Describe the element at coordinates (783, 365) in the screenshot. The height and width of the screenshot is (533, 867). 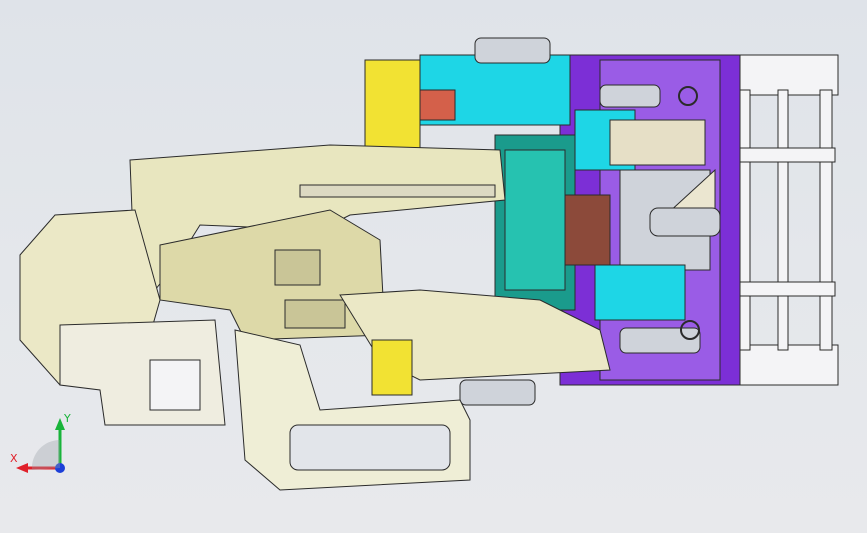
I see `rail-bottom-bar` at that location.